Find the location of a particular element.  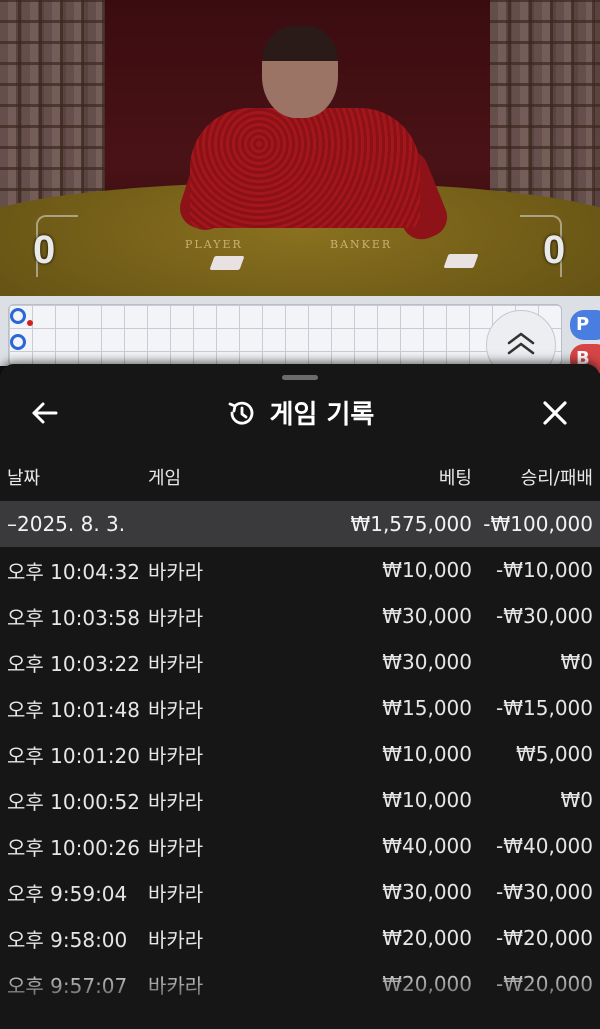

history-row: 오후 10:03:58 바카라 ₩30,000 -₩30,000 is located at coordinates (300, 616).